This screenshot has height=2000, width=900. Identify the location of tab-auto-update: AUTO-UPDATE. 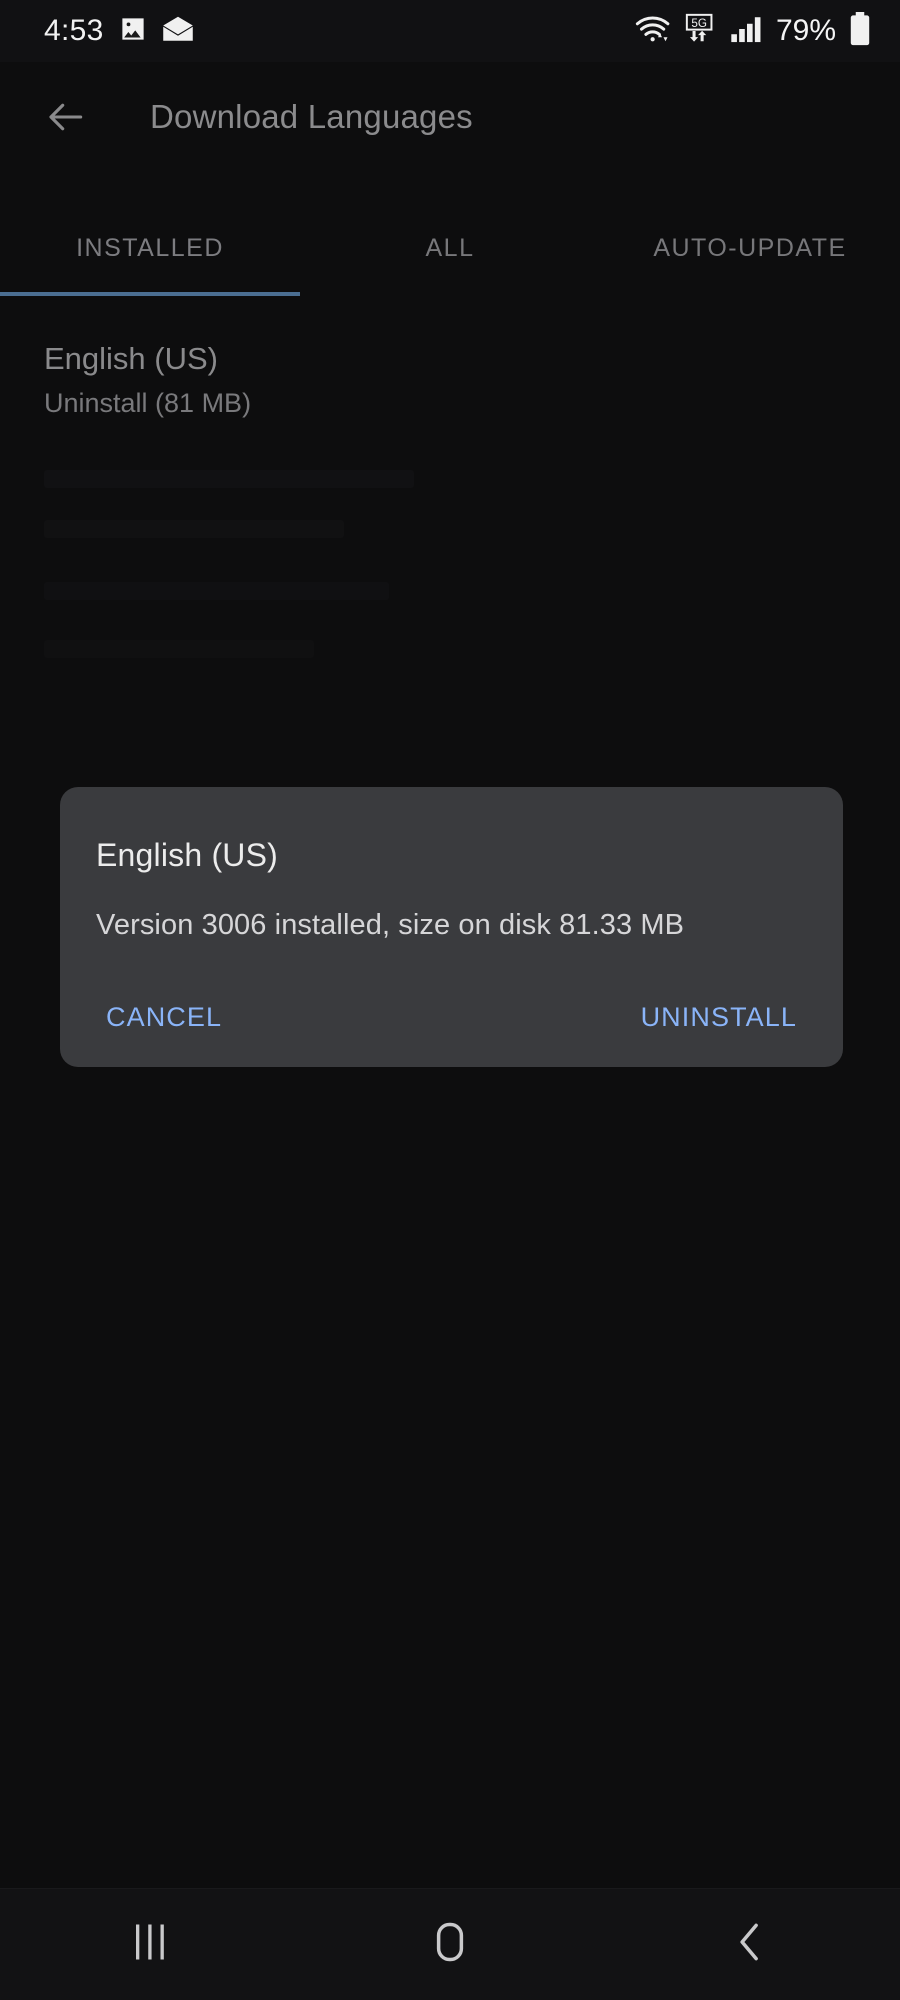
(750, 248).